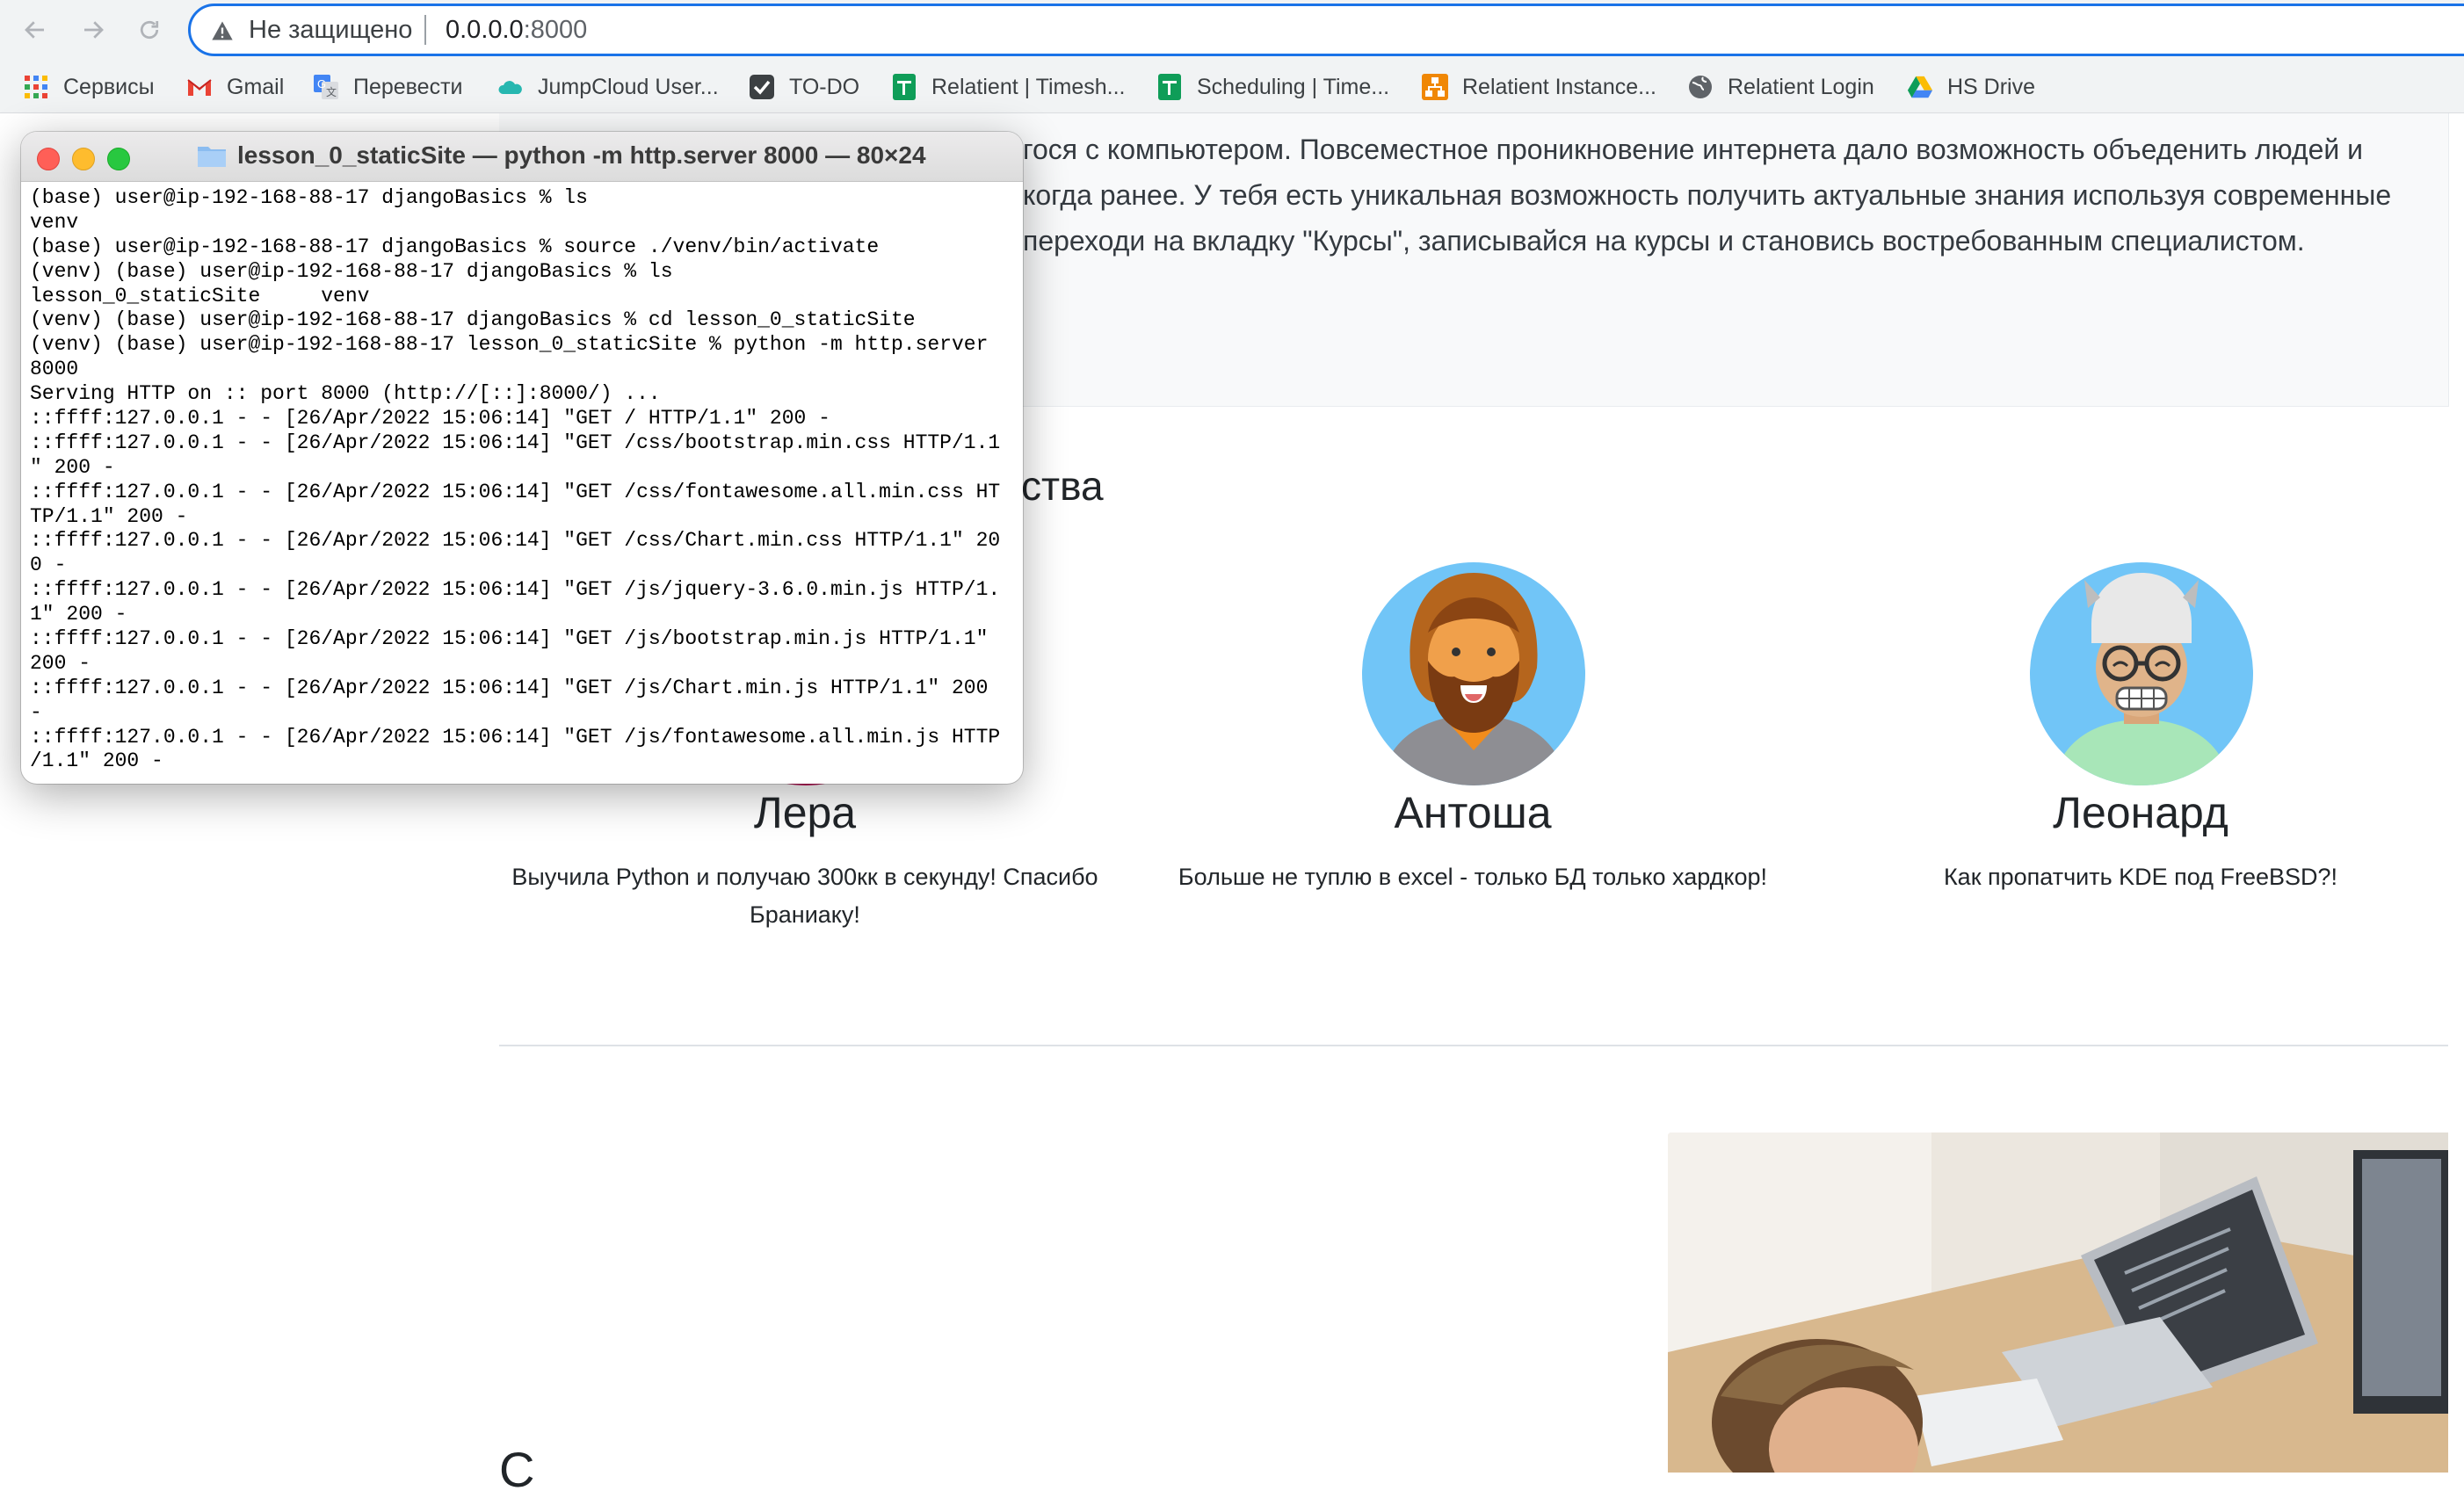 The image size is (2464, 1498). What do you see at coordinates (408, 86) in the screenshot?
I see `bookmark-label: Перевести` at bounding box center [408, 86].